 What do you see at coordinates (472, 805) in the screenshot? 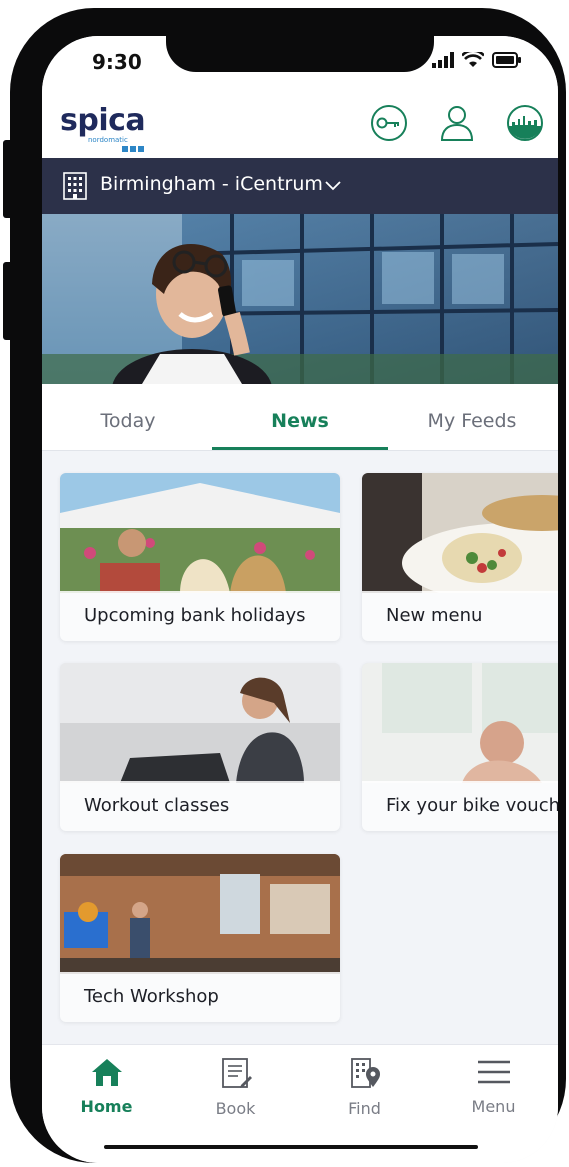
I see `card-title: Fix your bike vouch` at bounding box center [472, 805].